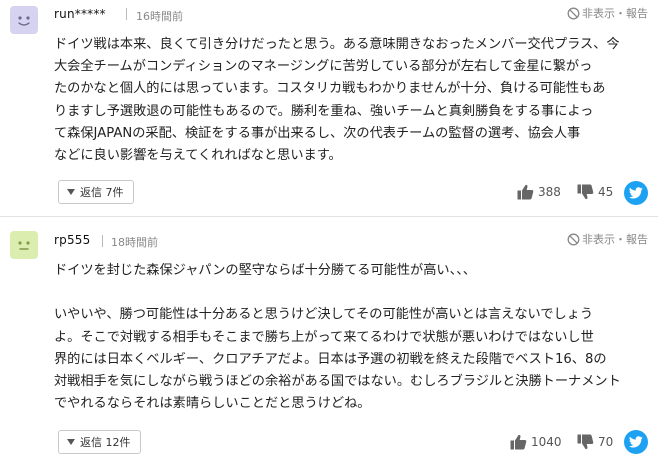  What do you see at coordinates (595, 192) in the screenshot?
I see `dislike-button: 45` at bounding box center [595, 192].